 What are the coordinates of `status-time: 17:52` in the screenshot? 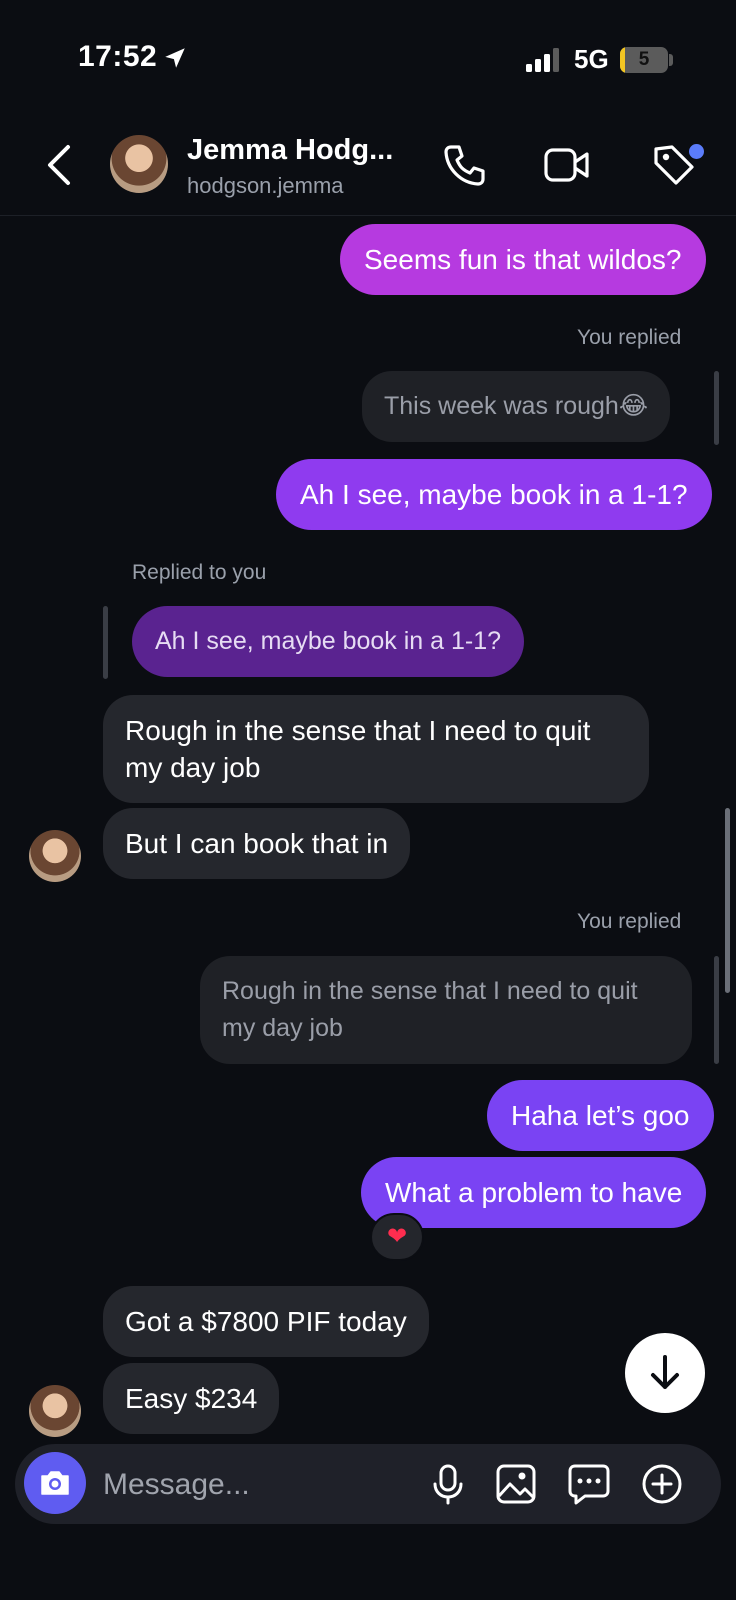 It's located at (118, 56).